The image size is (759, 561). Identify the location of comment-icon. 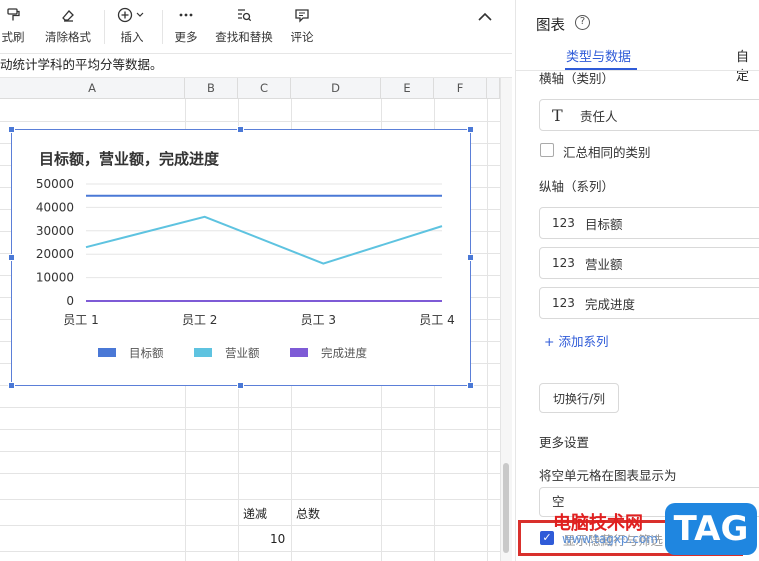
(302, 15).